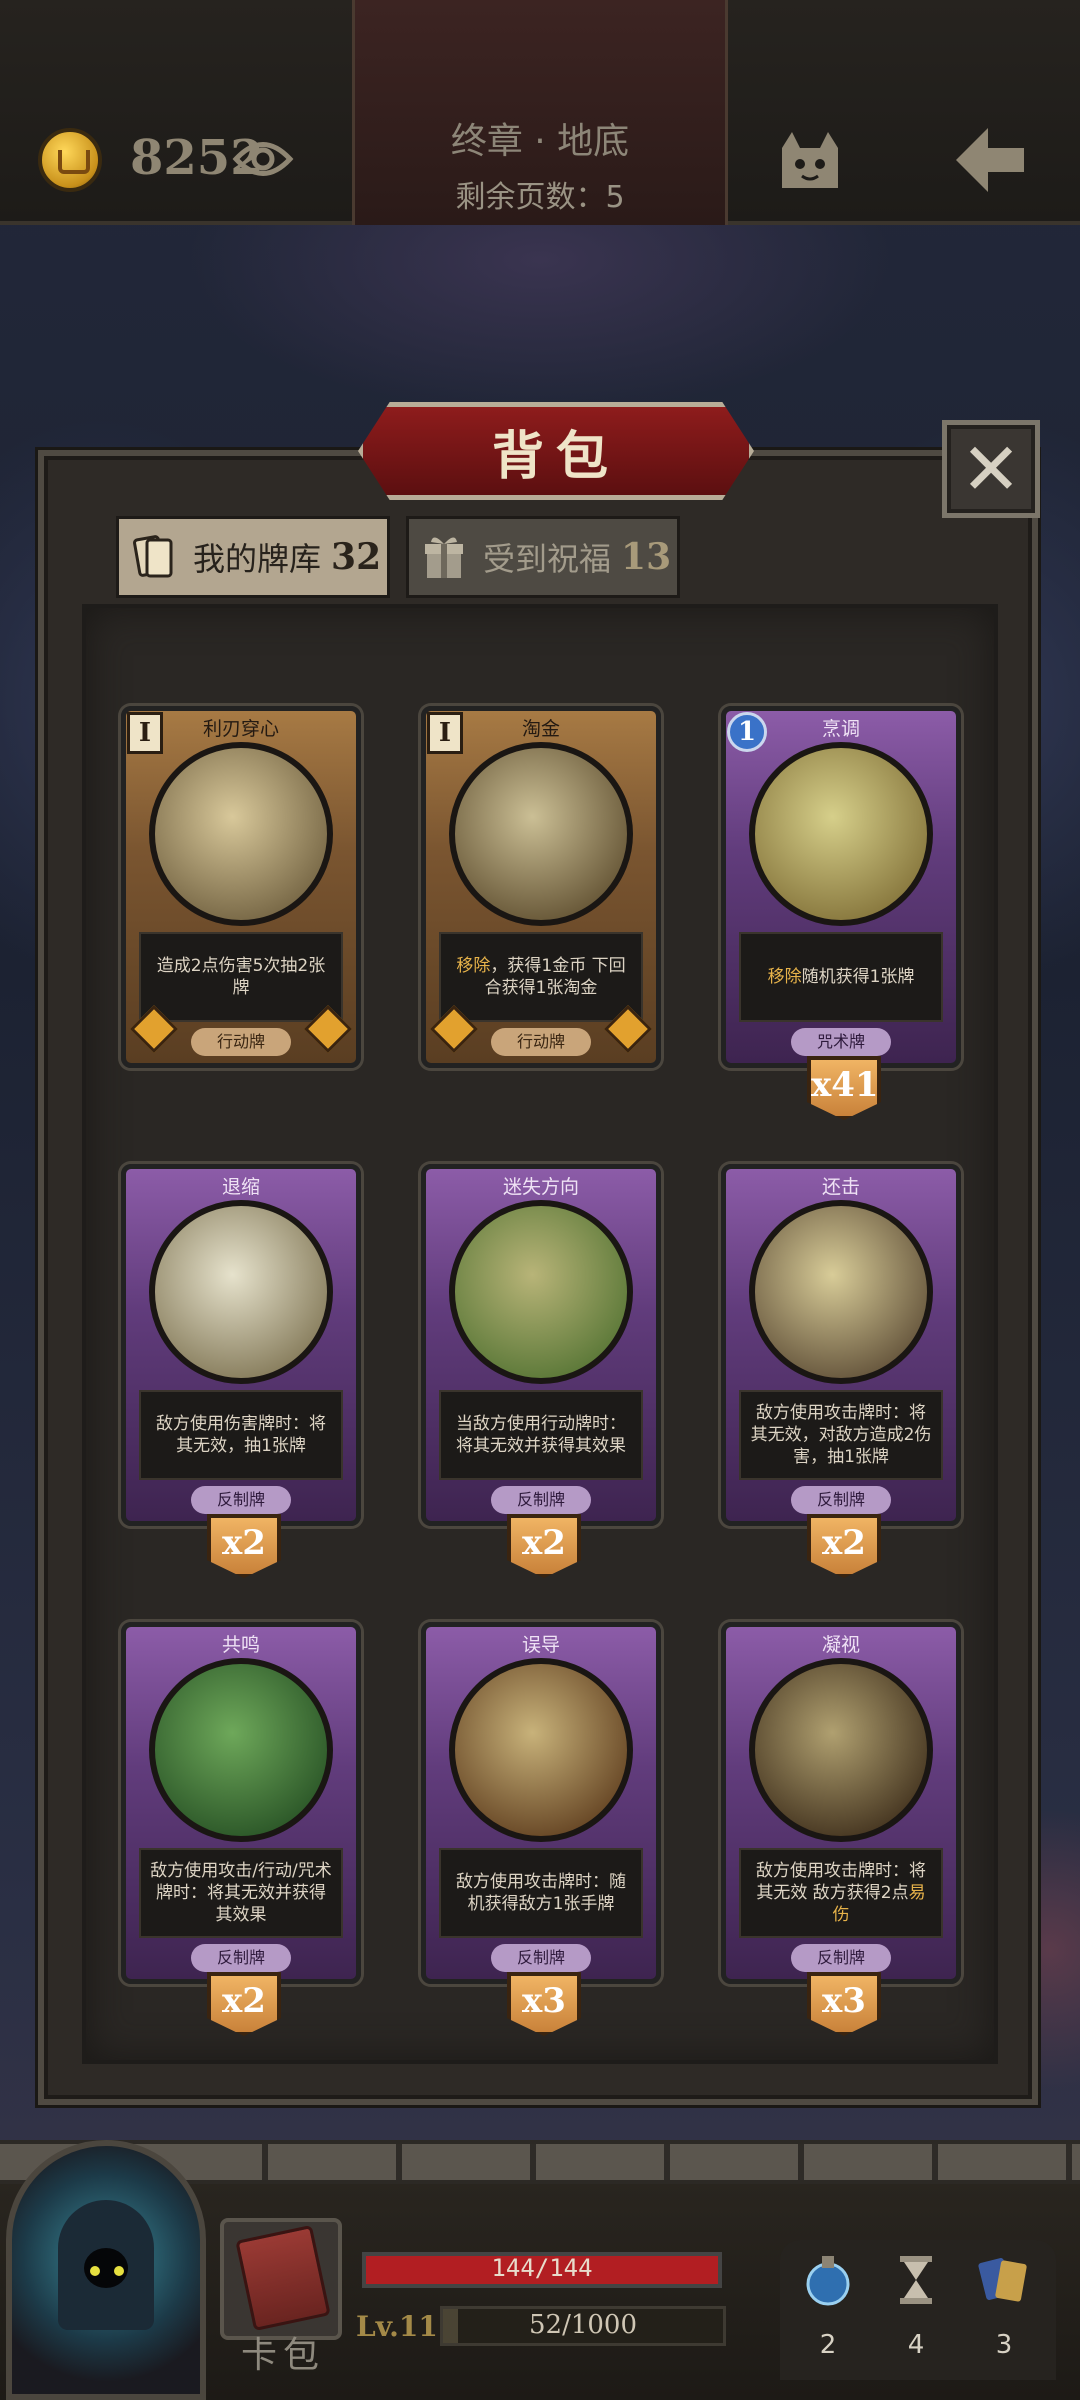 The width and height of the screenshot is (1080, 2400). Describe the element at coordinates (397, 2326) in the screenshot. I see `level-label: Lv.11` at that location.